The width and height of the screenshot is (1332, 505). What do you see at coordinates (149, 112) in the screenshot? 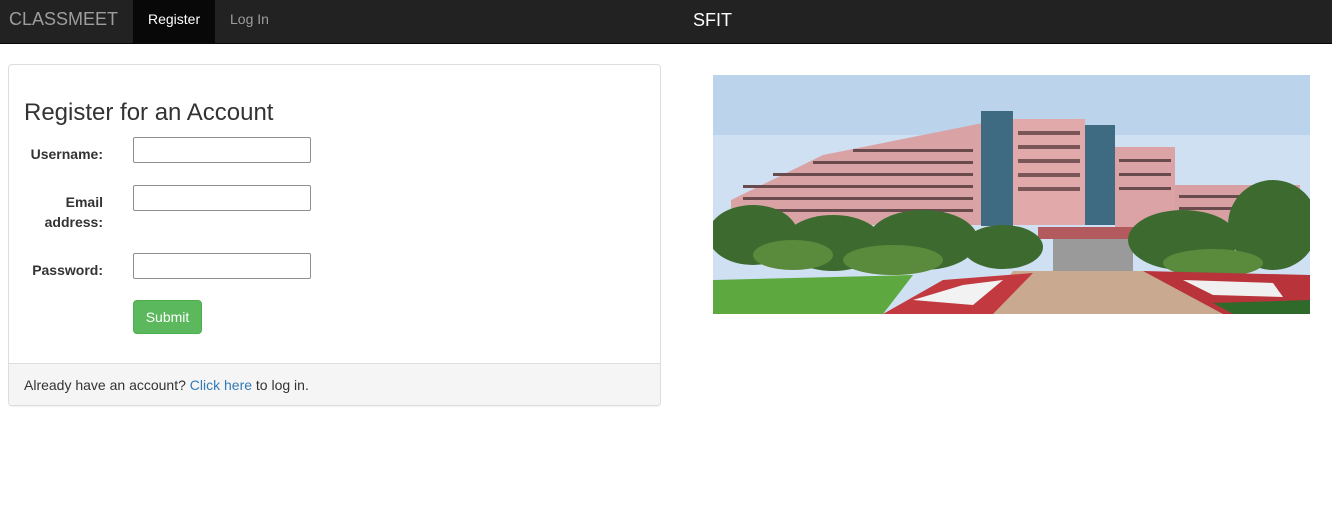
I see `page-title: Register for an Account` at bounding box center [149, 112].